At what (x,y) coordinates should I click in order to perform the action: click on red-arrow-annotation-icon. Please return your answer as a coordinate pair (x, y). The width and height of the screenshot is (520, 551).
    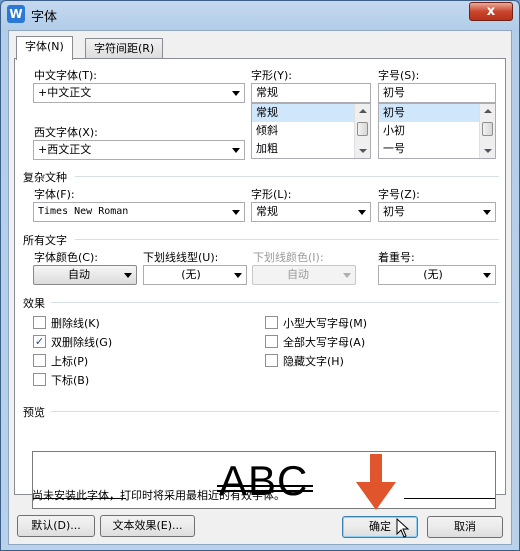
    Looking at the image, I should click on (376, 482).